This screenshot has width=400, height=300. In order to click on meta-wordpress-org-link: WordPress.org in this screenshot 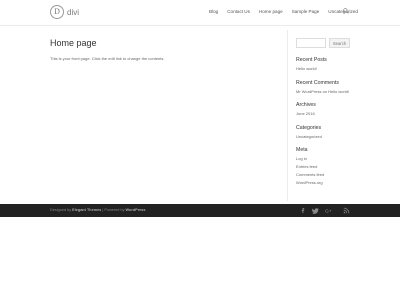, I will do `click(309, 182)`.